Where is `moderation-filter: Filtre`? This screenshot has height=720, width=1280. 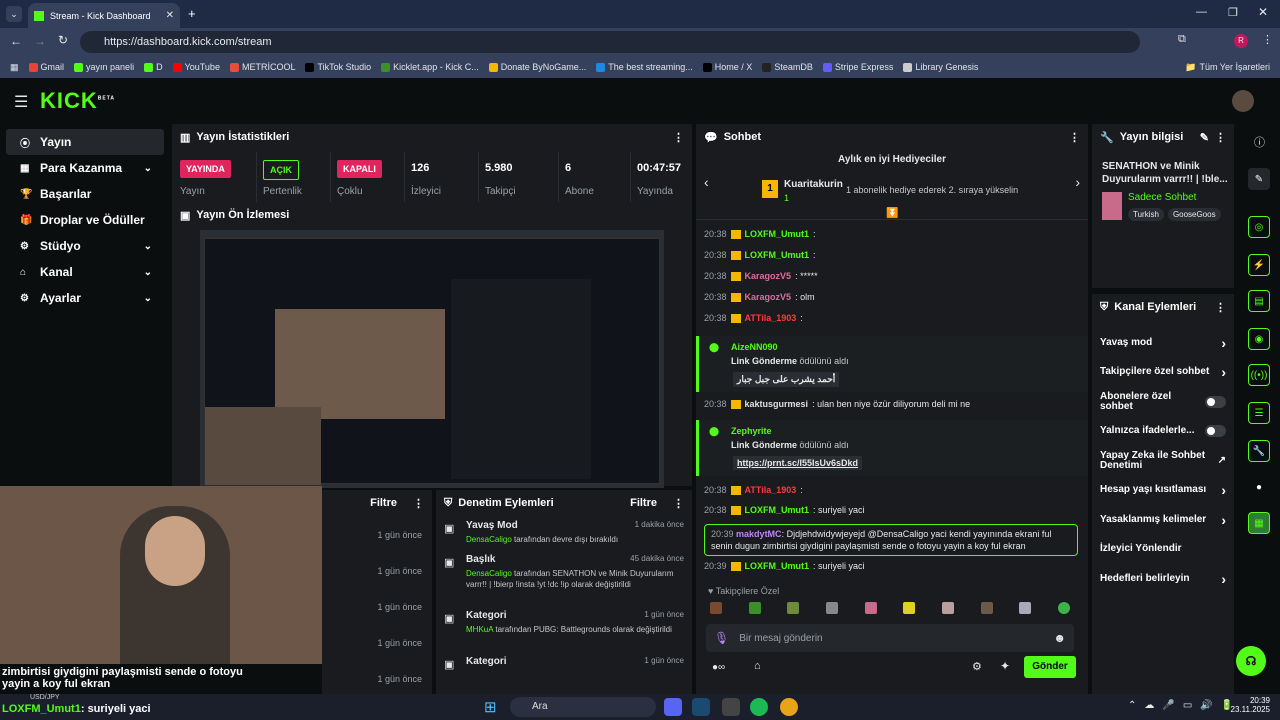
moderation-filter: Filtre is located at coordinates (643, 503).